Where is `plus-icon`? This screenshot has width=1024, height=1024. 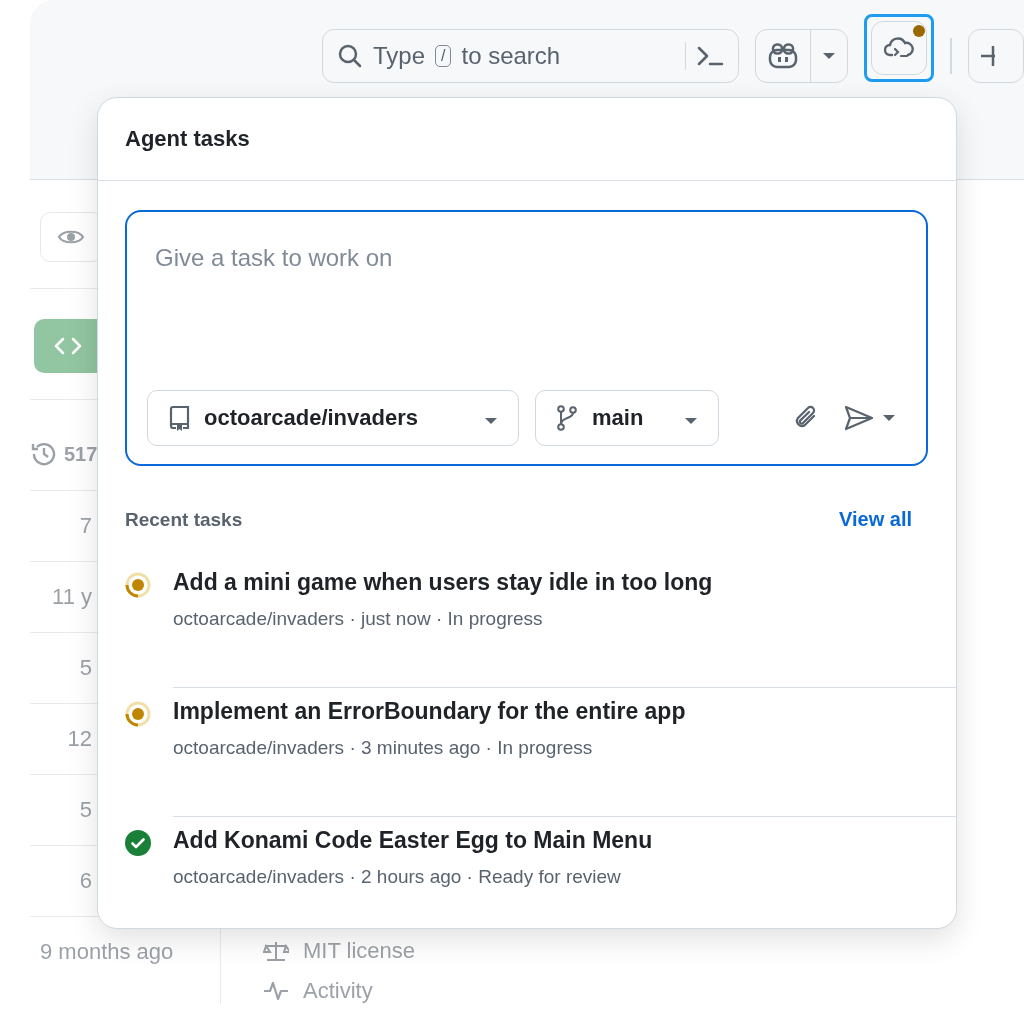
plus-icon is located at coordinates (987, 56).